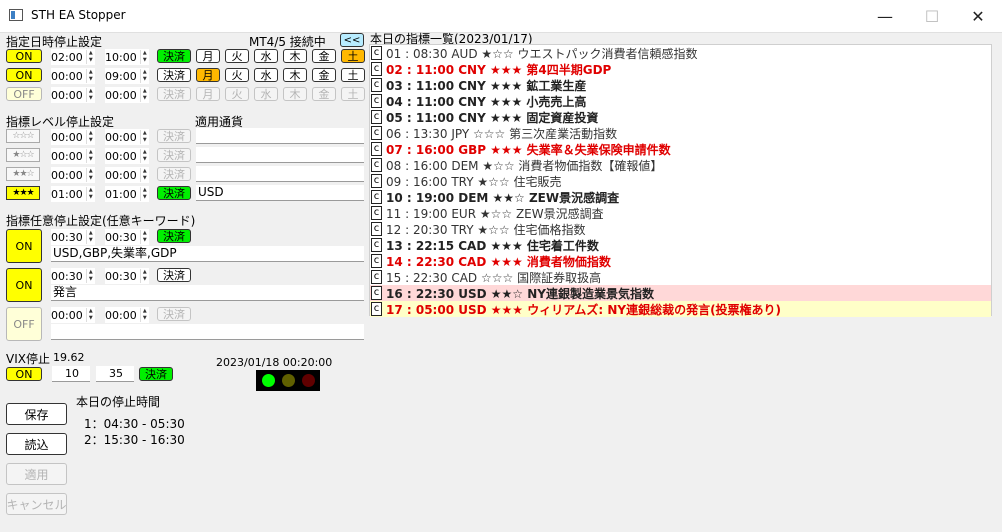  Describe the element at coordinates (71, 374) in the screenshot. I see `vix-low-input: 10` at that location.